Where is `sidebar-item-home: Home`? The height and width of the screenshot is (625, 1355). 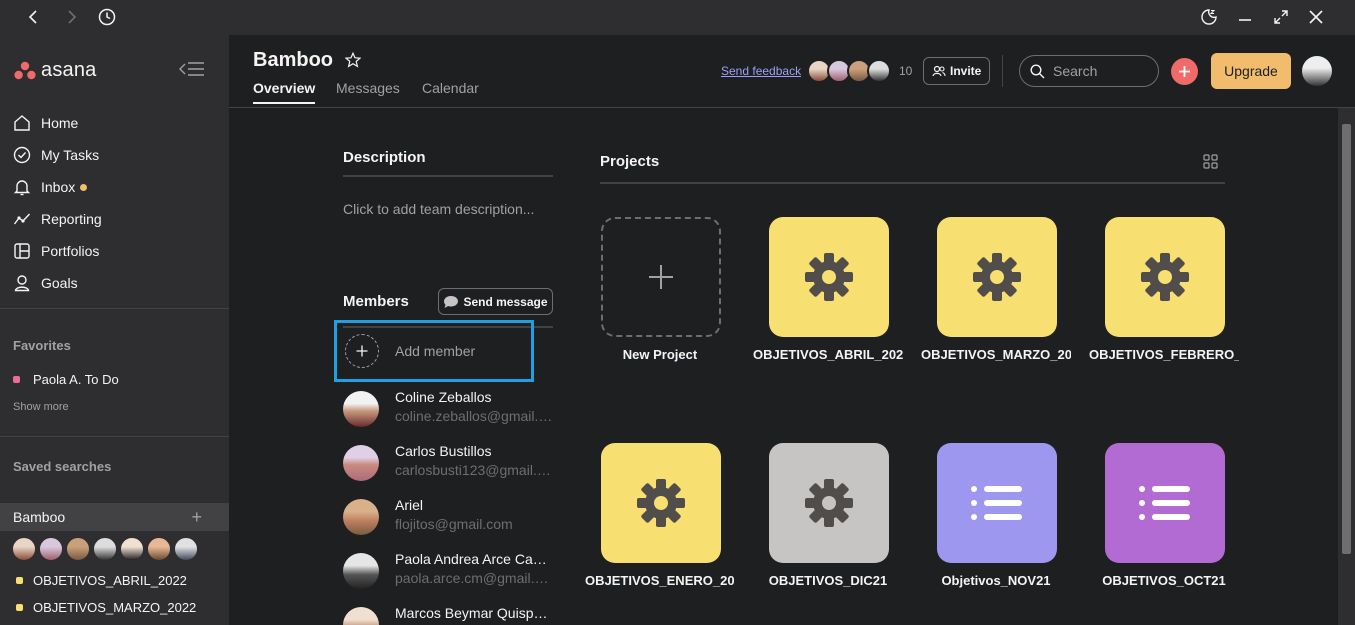
sidebar-item-home: Home is located at coordinates (45, 123).